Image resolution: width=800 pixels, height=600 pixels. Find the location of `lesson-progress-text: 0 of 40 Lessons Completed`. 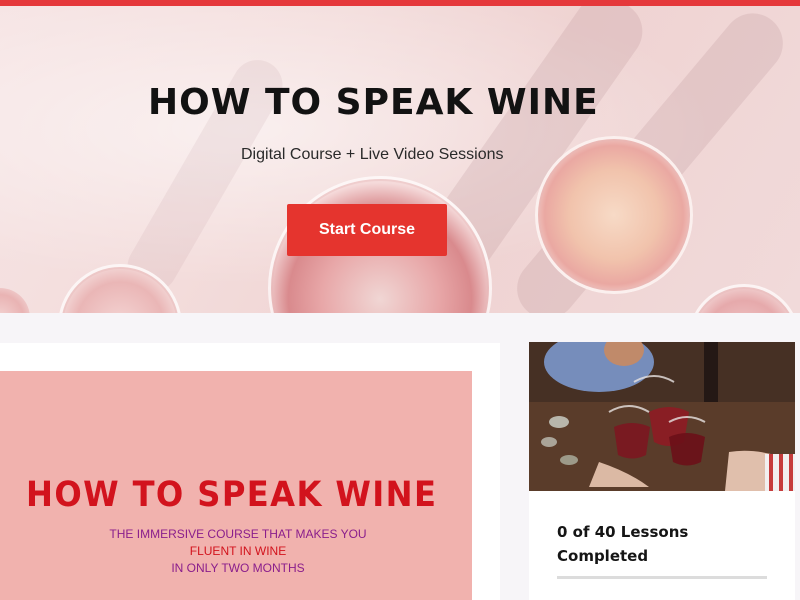

lesson-progress-text: 0 of 40 Lessons Completed is located at coordinates (657, 544).